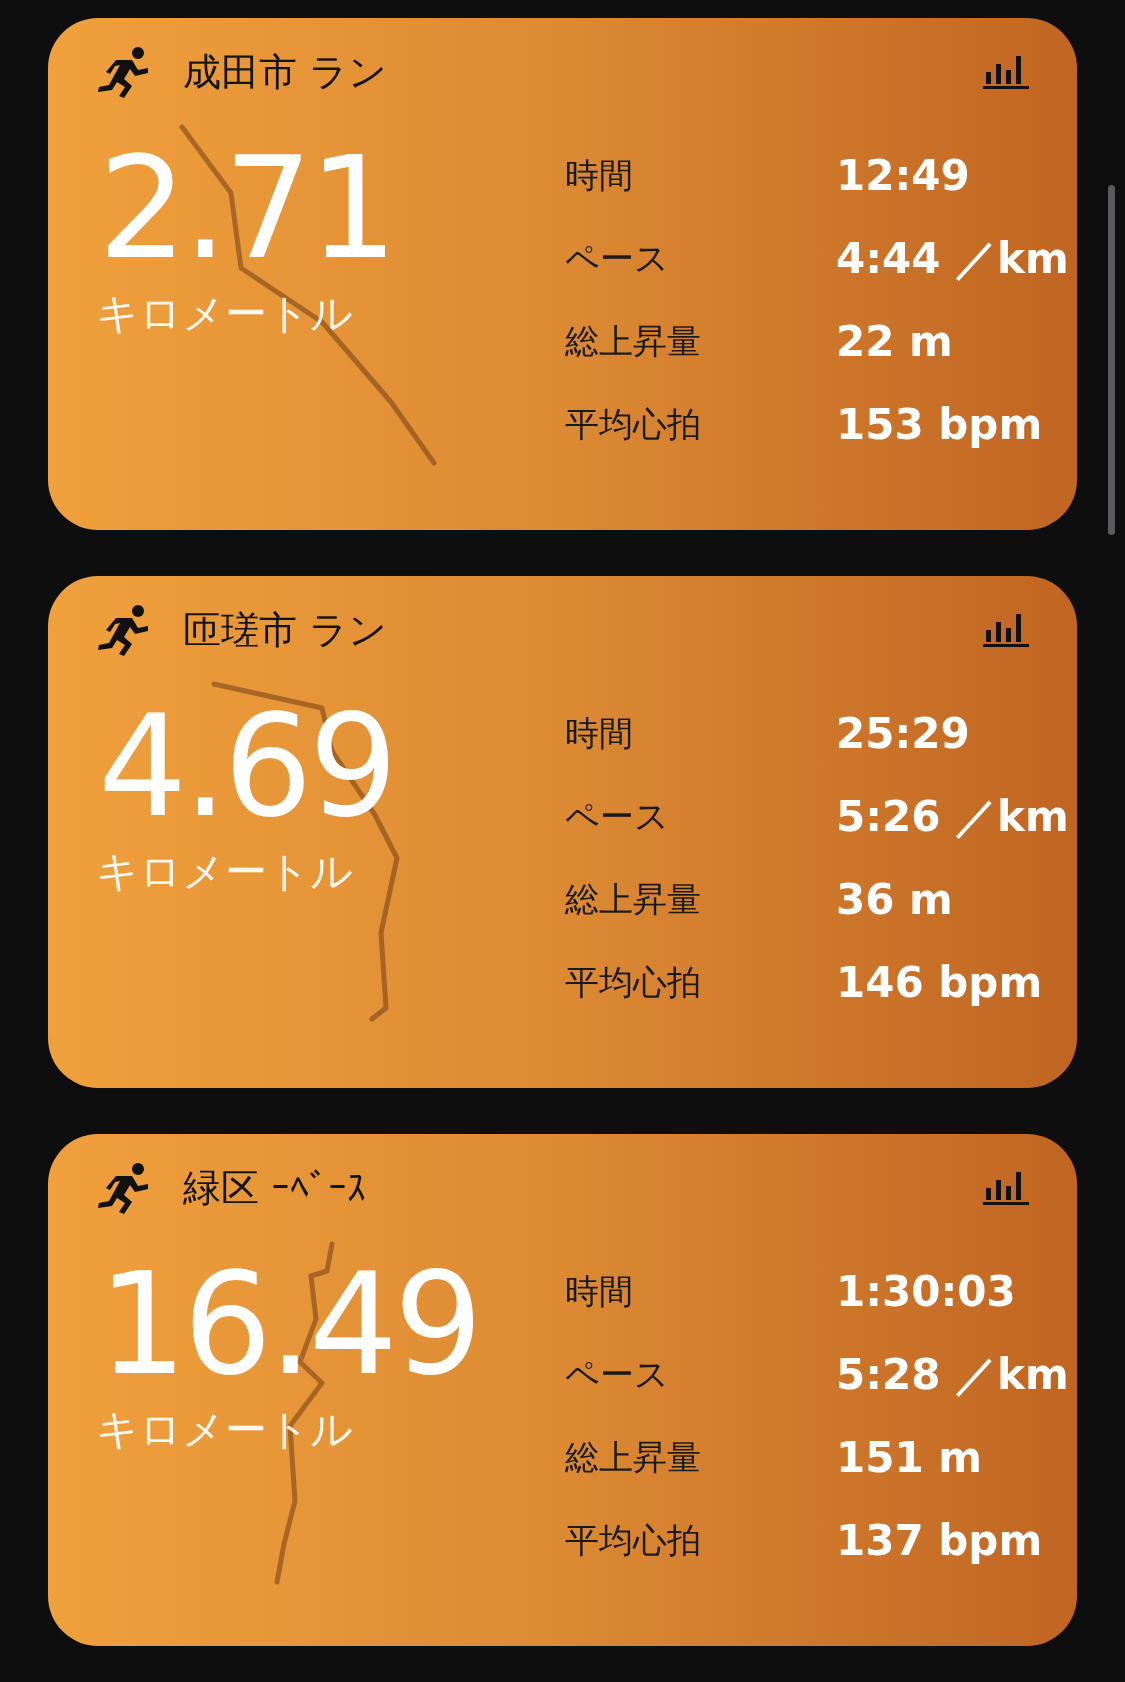  What do you see at coordinates (903, 733) in the screenshot?
I see `stat-value: 25:29` at bounding box center [903, 733].